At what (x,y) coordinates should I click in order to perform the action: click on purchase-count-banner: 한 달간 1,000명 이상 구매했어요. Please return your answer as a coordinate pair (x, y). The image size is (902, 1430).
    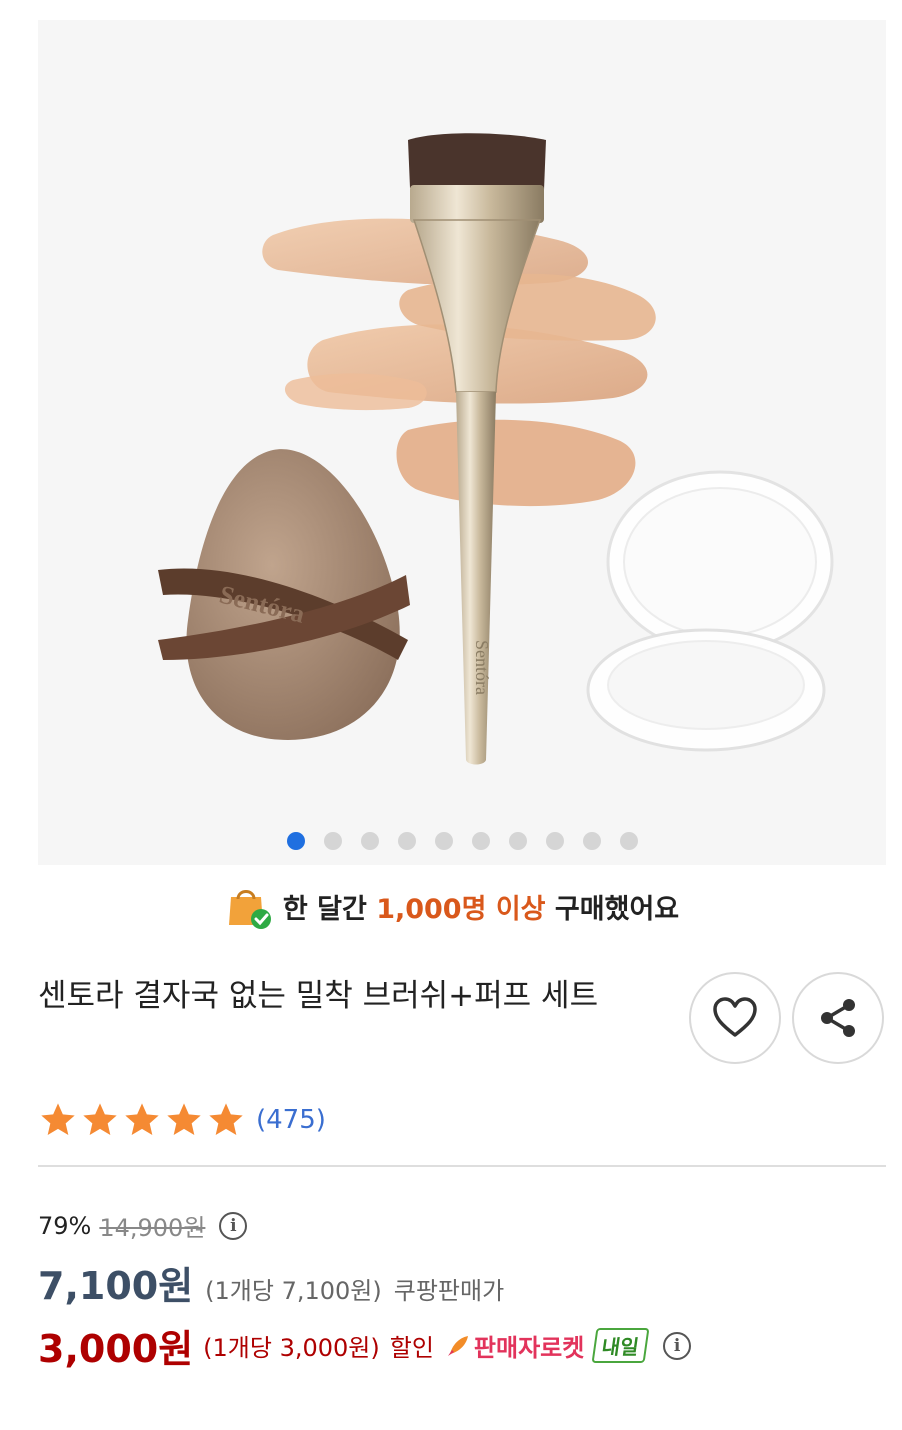
    Looking at the image, I should click on (451, 906).